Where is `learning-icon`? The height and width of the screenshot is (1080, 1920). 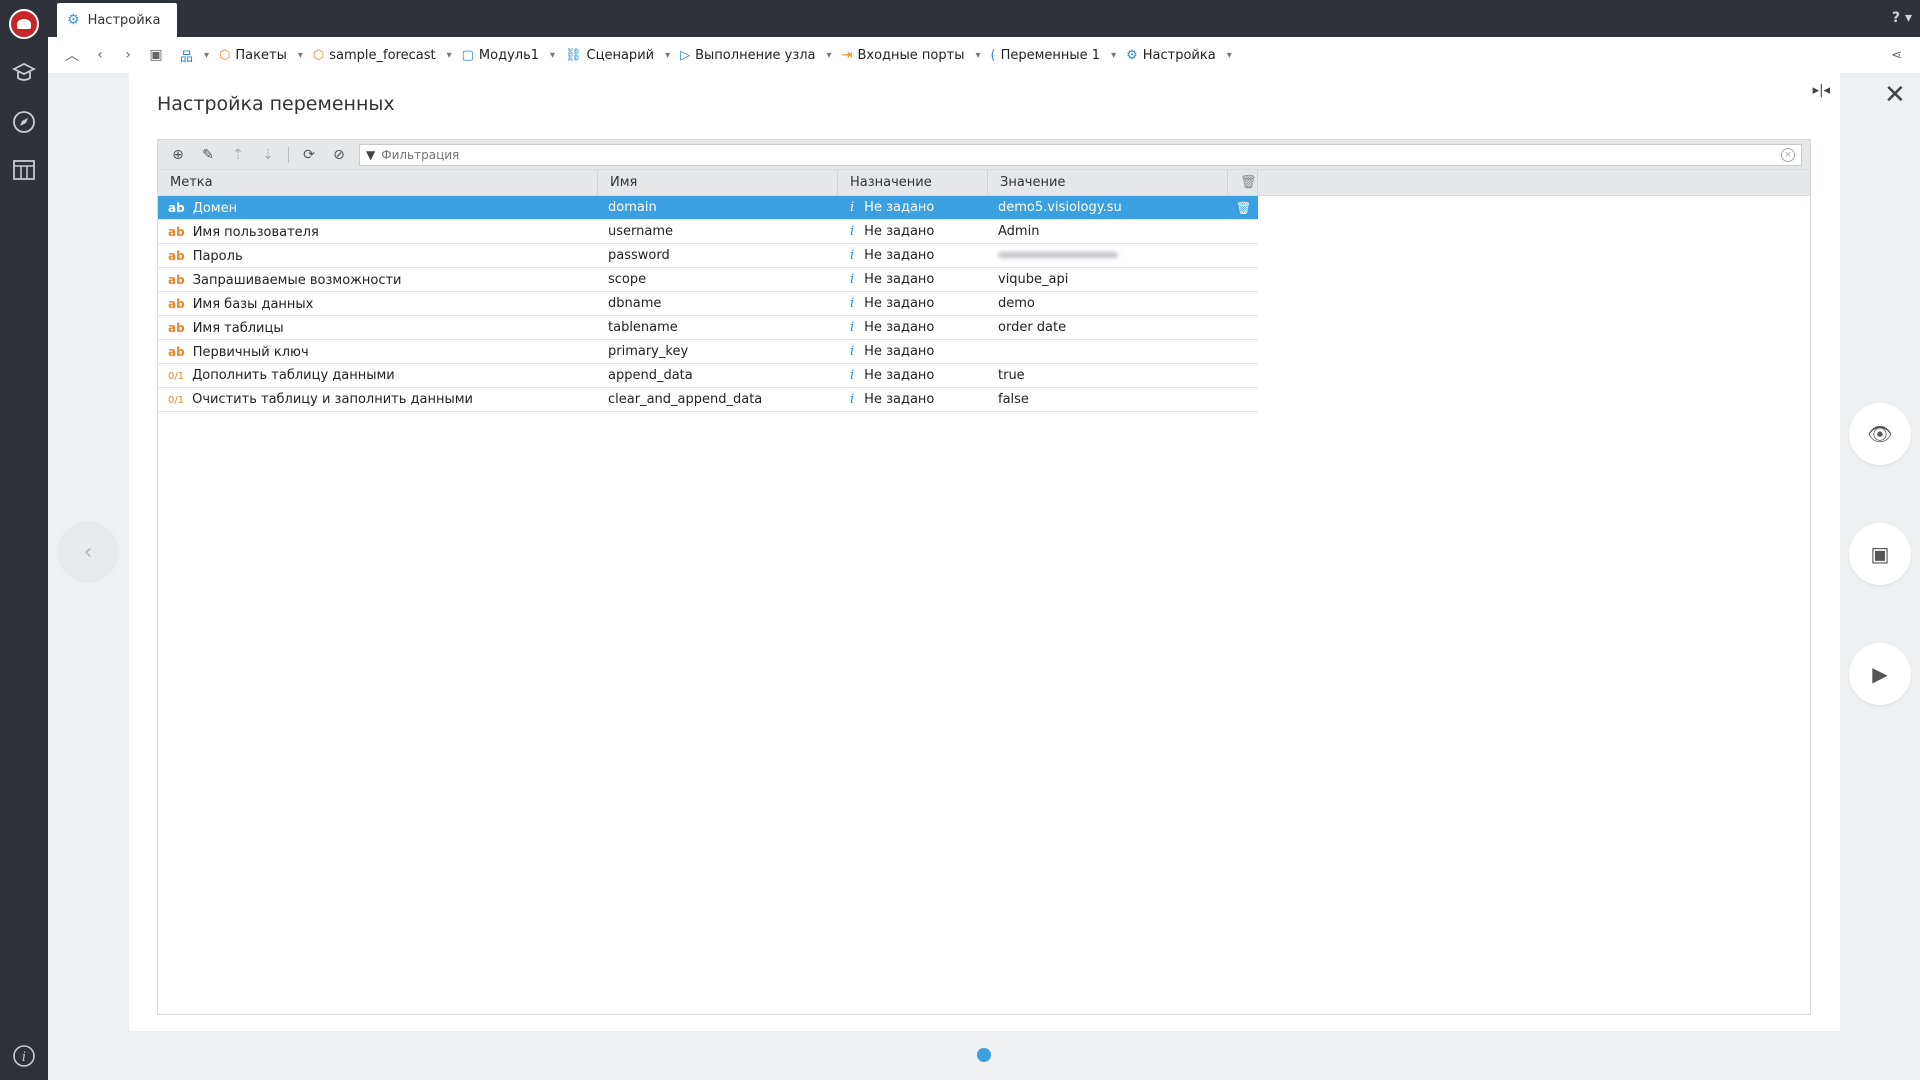
learning-icon is located at coordinates (24, 72).